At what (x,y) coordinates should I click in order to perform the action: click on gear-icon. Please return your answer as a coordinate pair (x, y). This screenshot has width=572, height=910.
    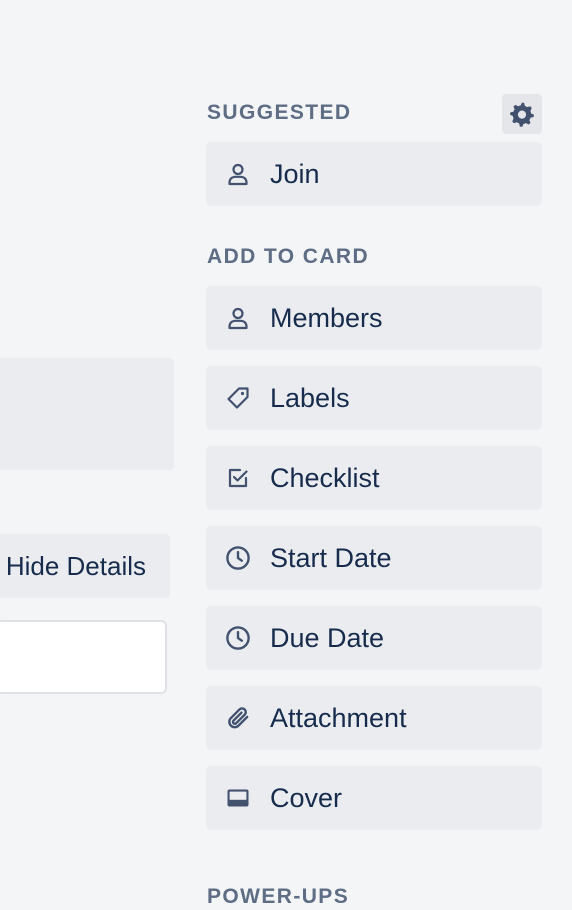
    Looking at the image, I should click on (522, 114).